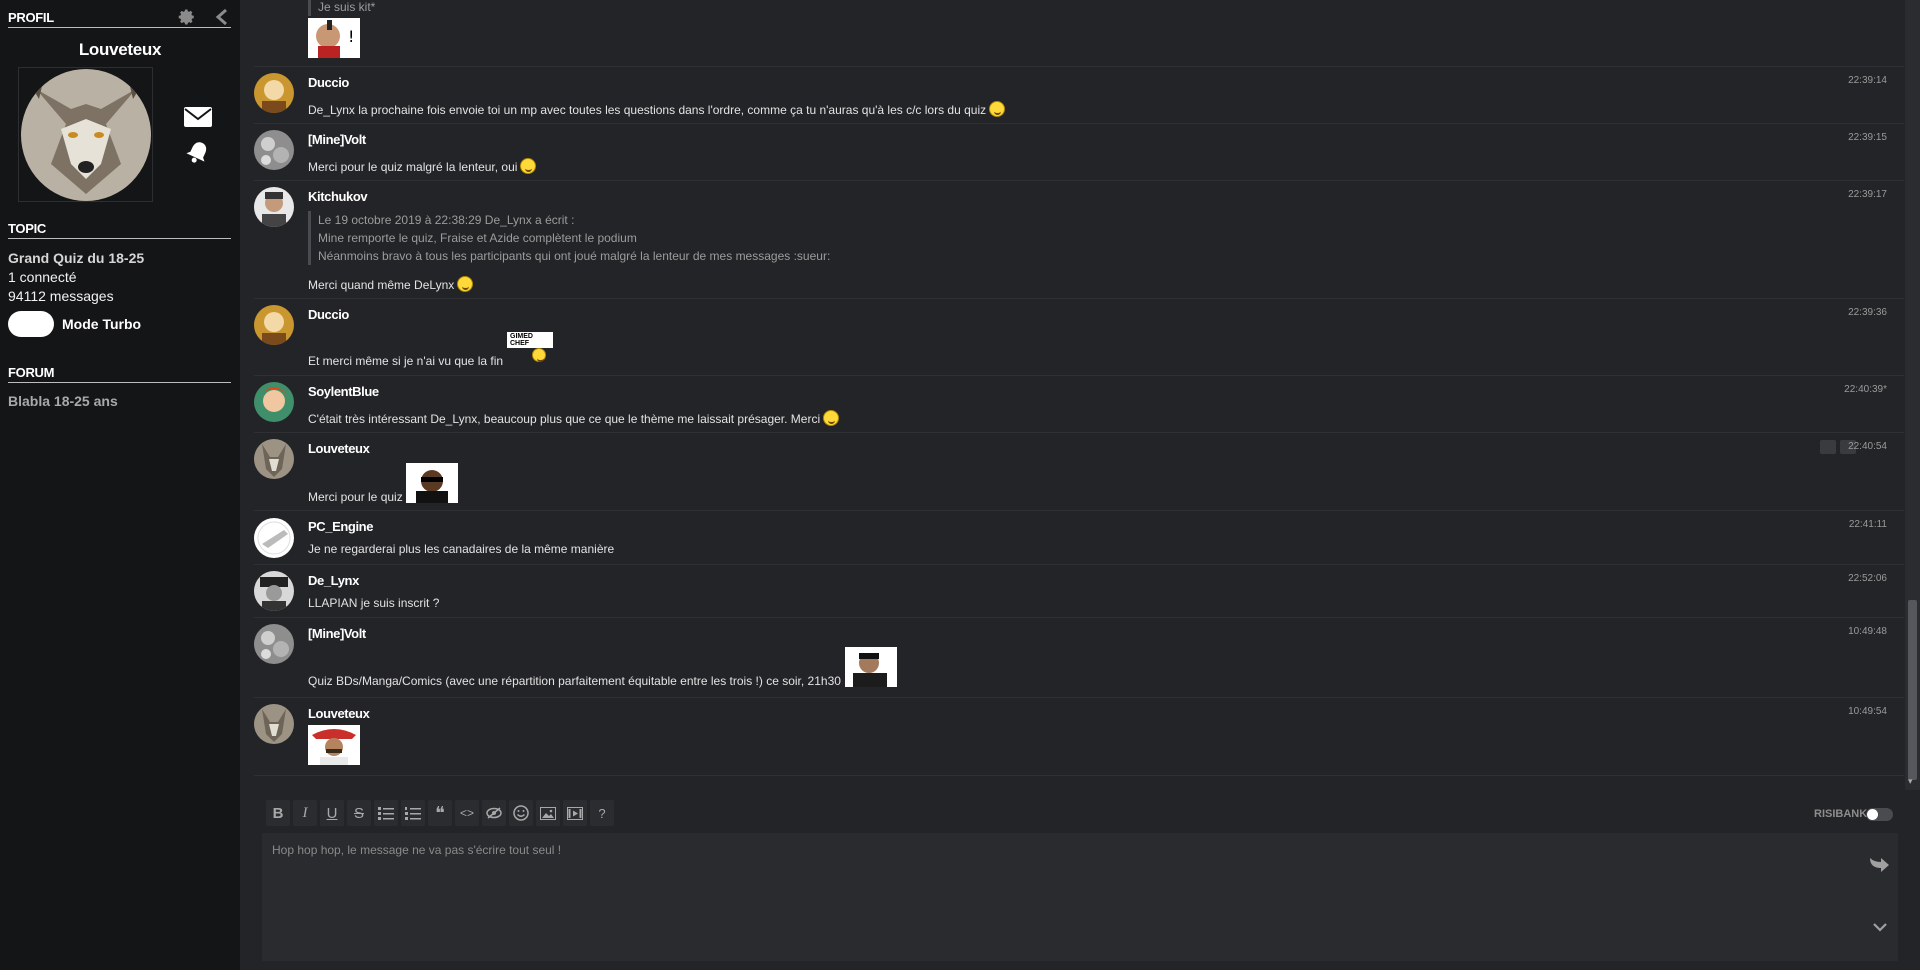 The height and width of the screenshot is (970, 1920). I want to click on risibank-toggle, so click(1879, 814).